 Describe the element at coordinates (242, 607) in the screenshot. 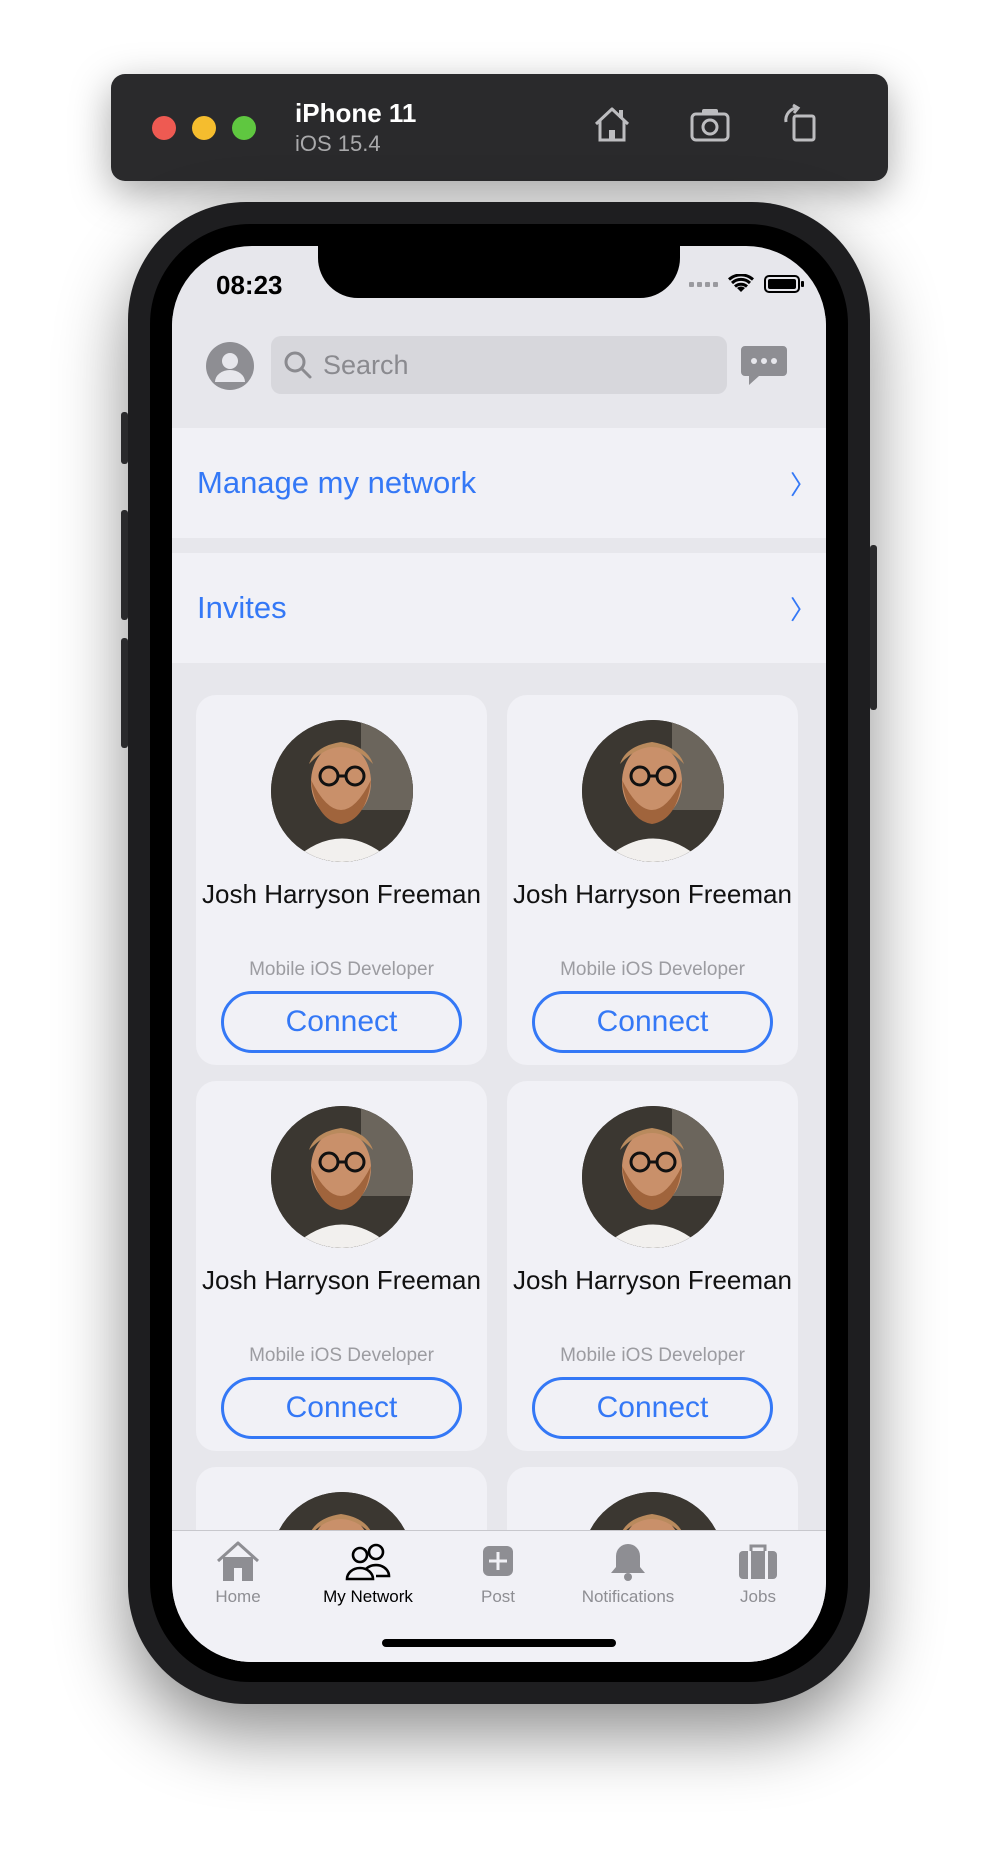

I see `invites-label: Invites` at that location.